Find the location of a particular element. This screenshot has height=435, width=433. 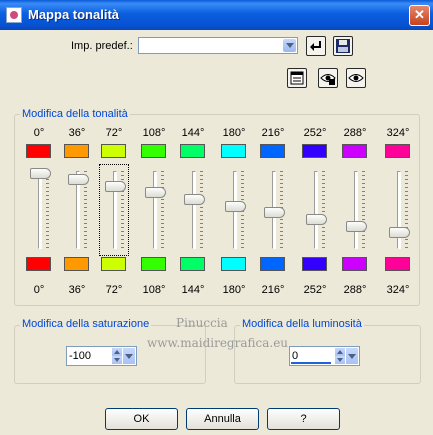

window-title: Mappa tonalità is located at coordinates (74, 14).